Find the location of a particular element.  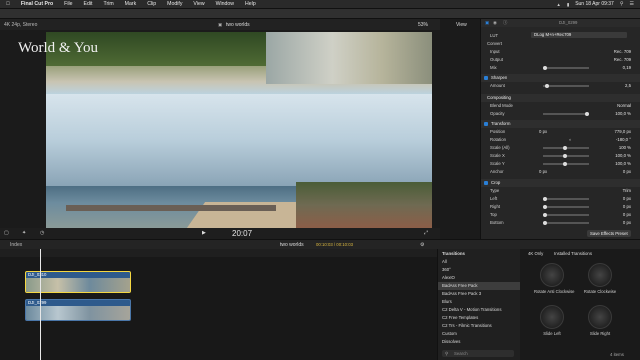

timeline-settings-icon: ⚙ is located at coordinates (422, 245).